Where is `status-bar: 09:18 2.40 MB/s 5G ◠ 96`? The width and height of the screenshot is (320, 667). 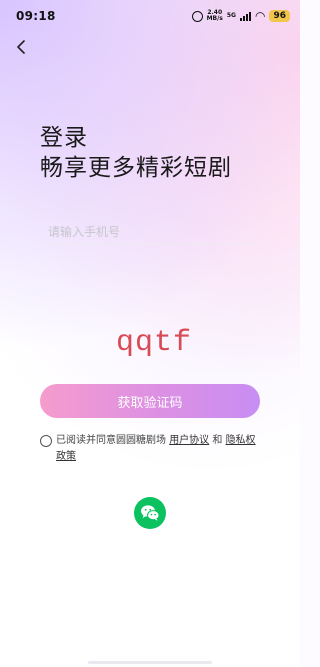
status-bar: 09:18 2.40 MB/s 5G ◠ 96 is located at coordinates (150, 16).